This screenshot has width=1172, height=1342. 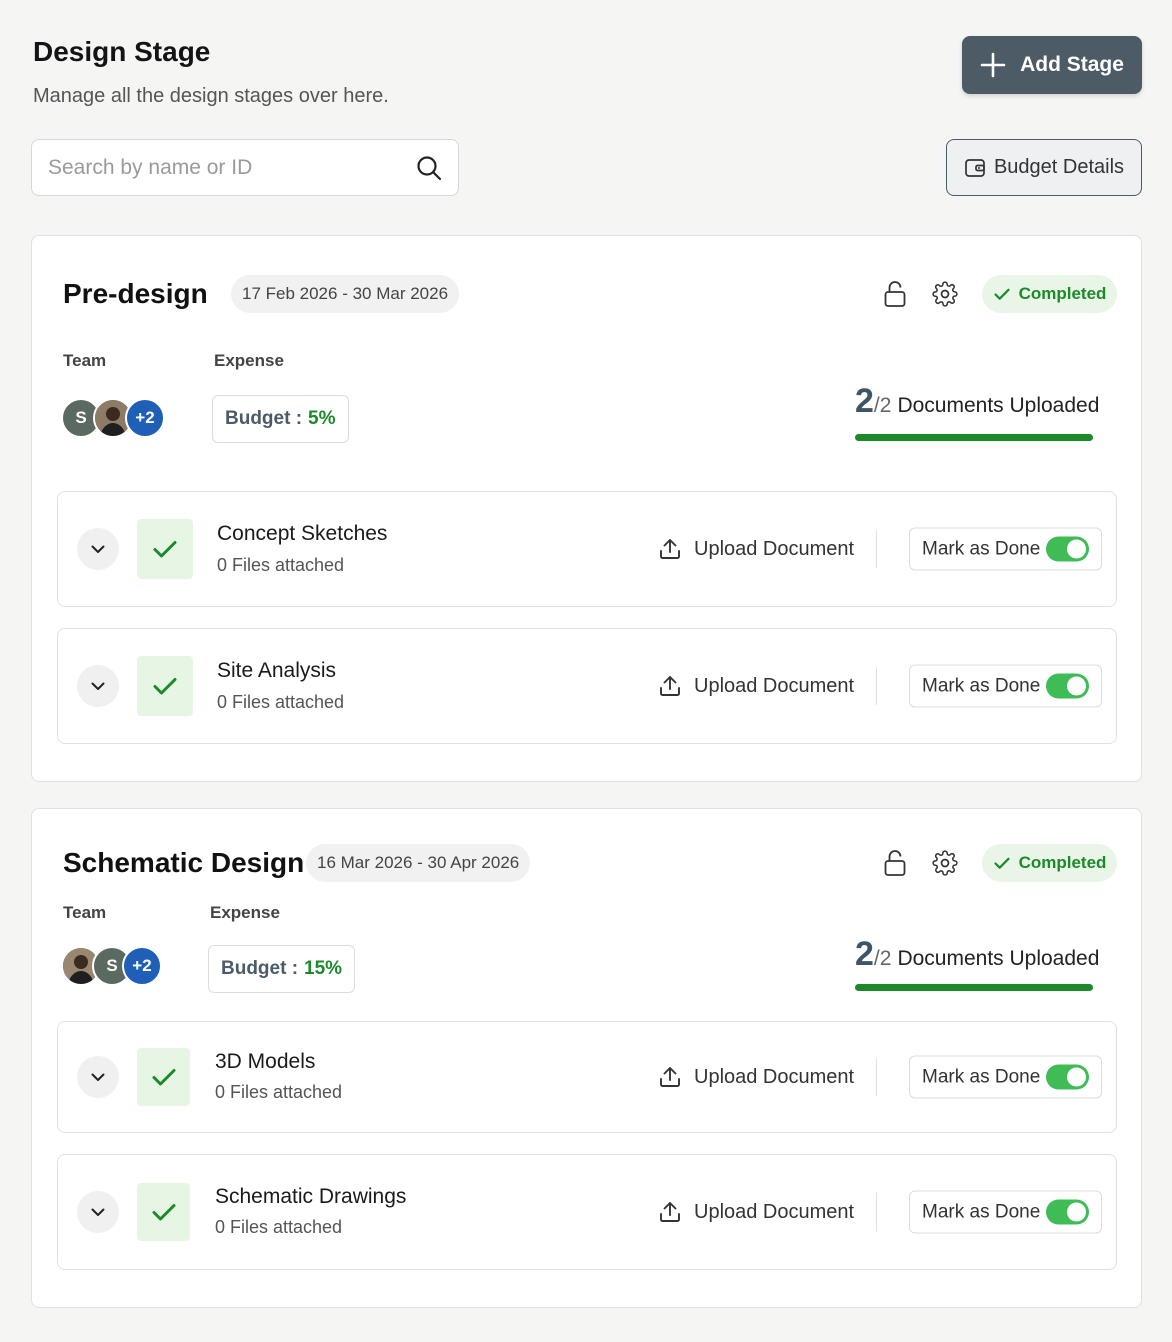 I want to click on budget-pill: Budget : 5%, so click(x=280, y=419).